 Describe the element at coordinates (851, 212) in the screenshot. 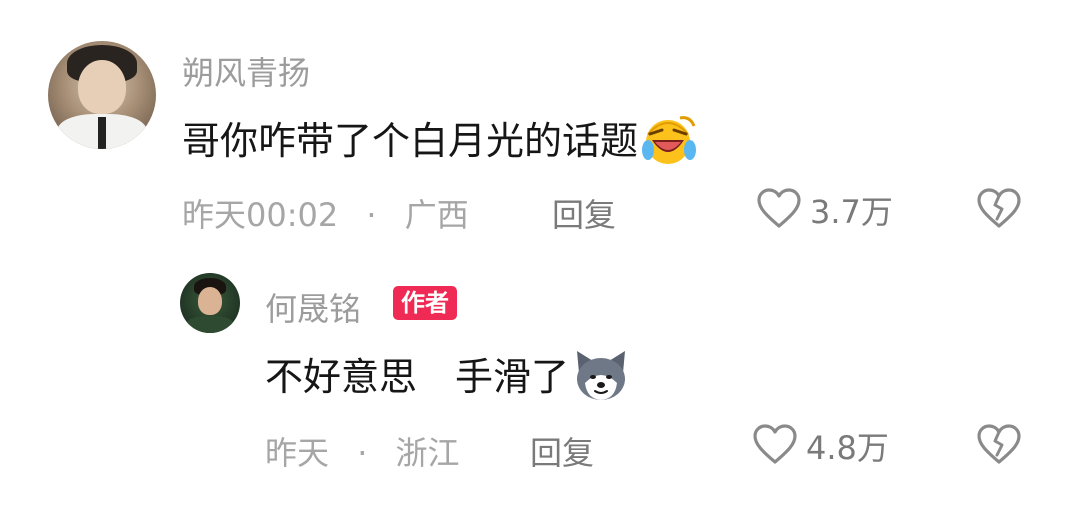

I see `like-count: 3.7万` at that location.